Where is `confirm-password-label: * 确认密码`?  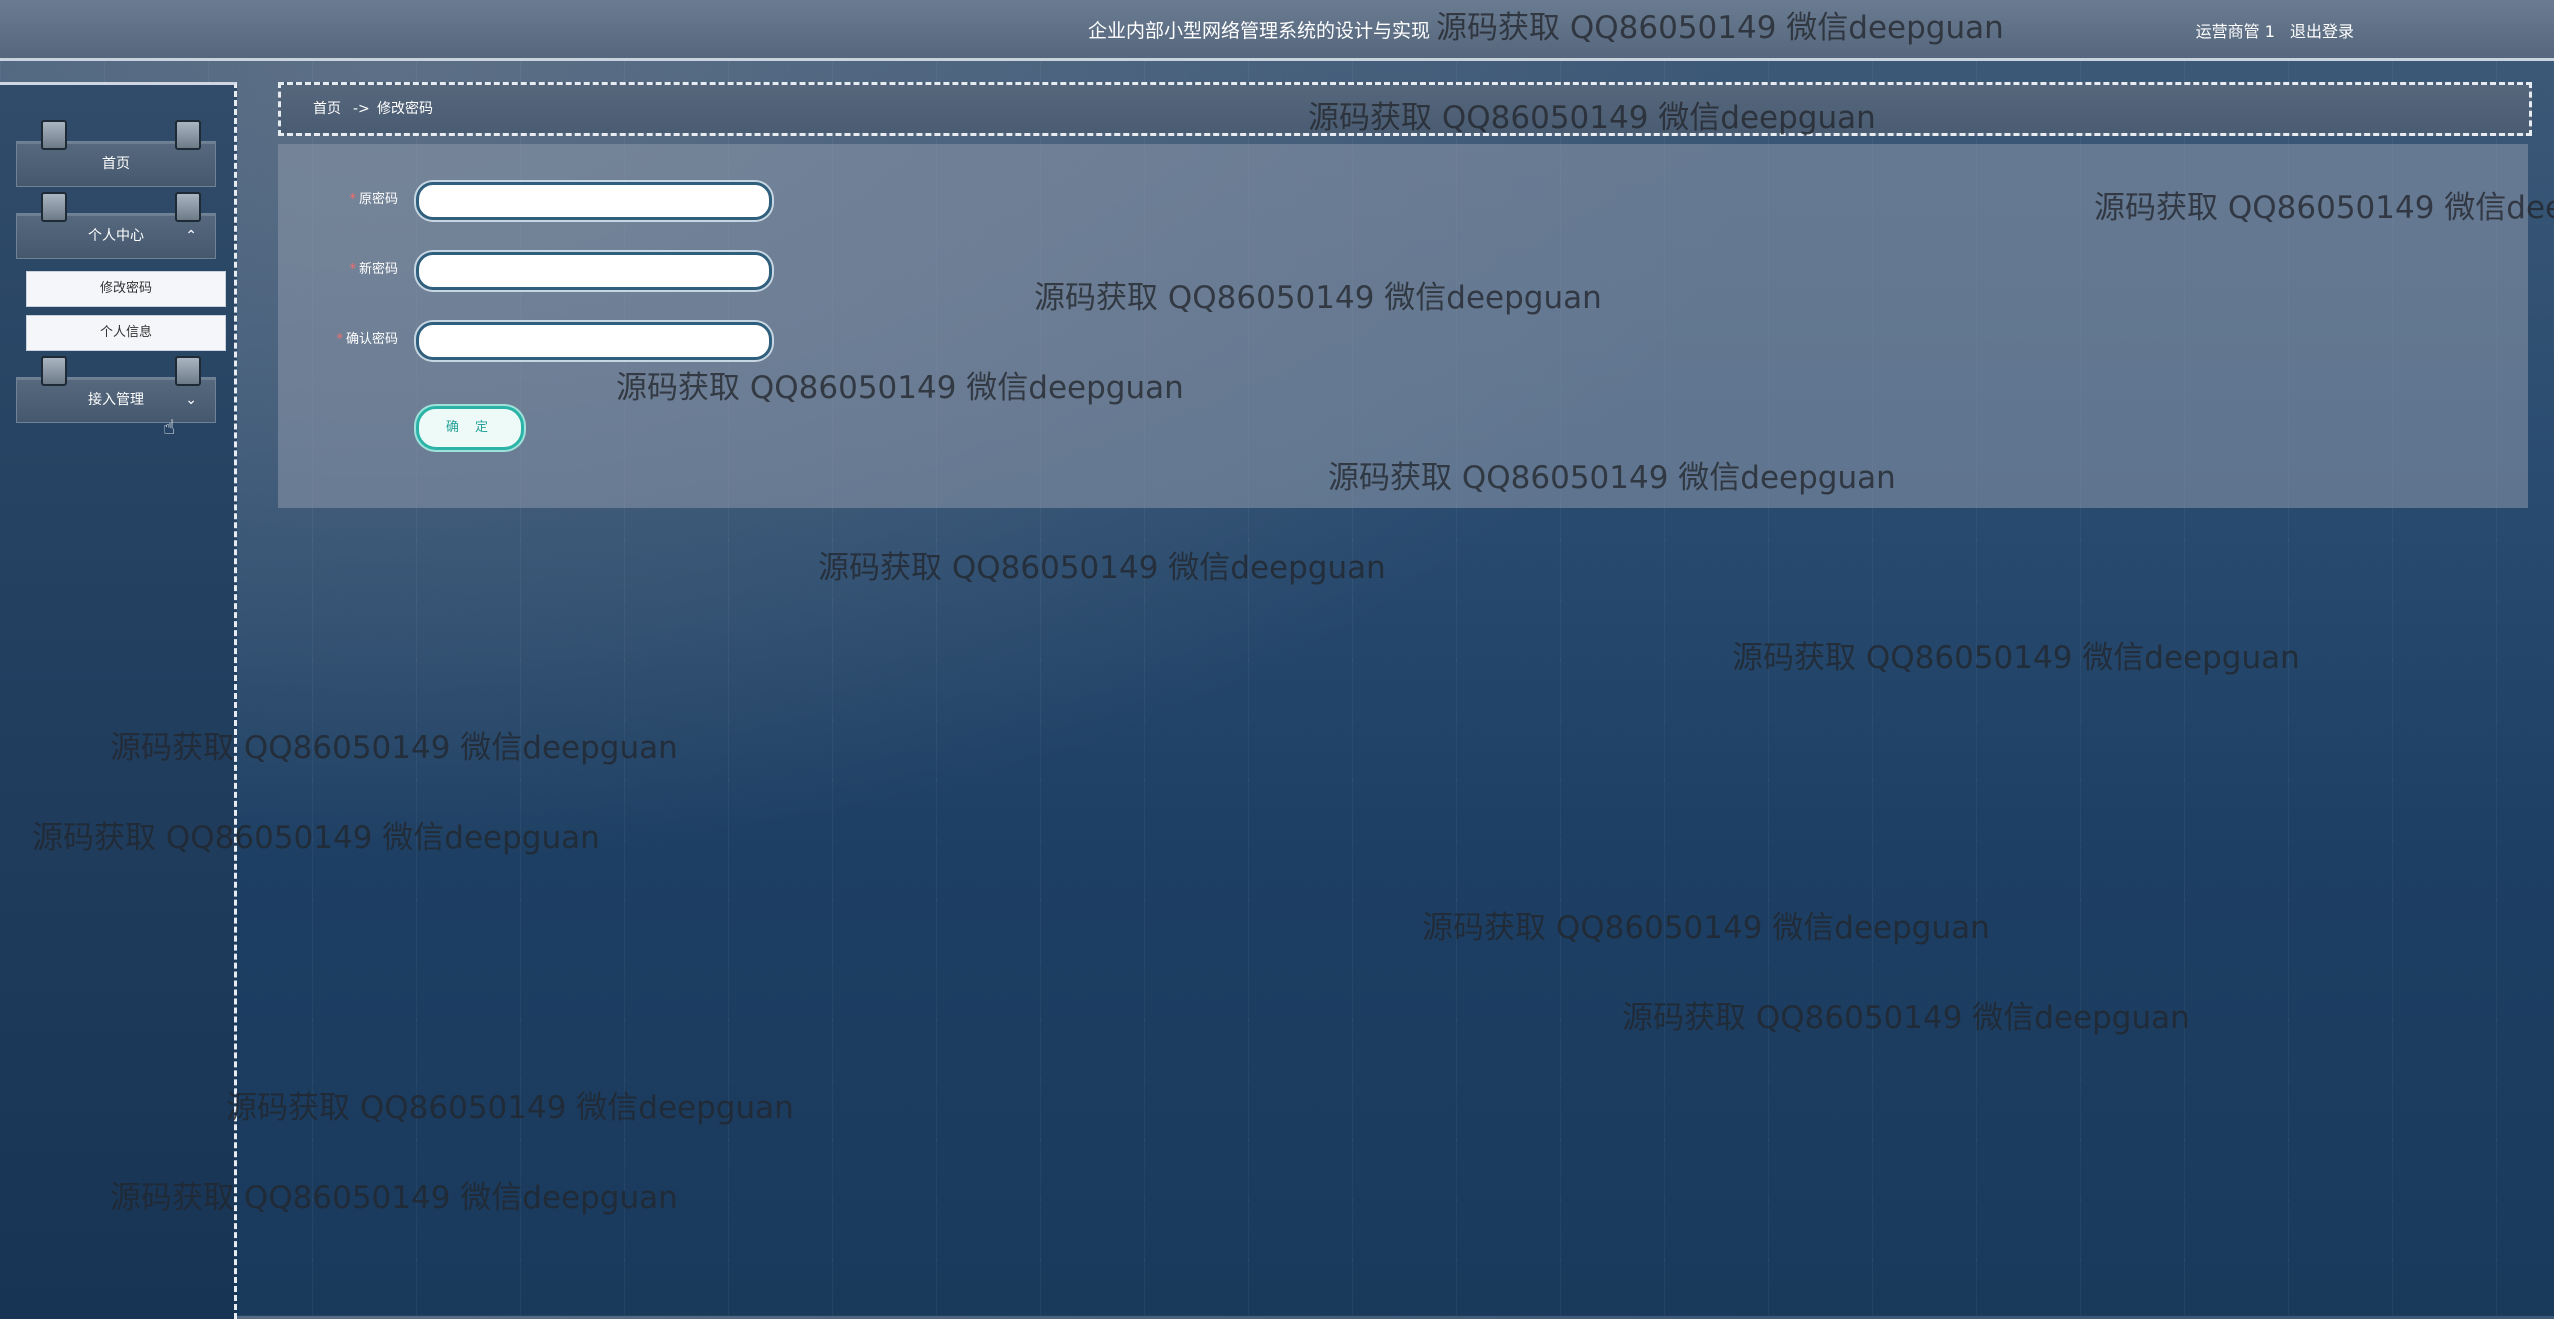 confirm-password-label: * 确认密码 is located at coordinates (367, 339).